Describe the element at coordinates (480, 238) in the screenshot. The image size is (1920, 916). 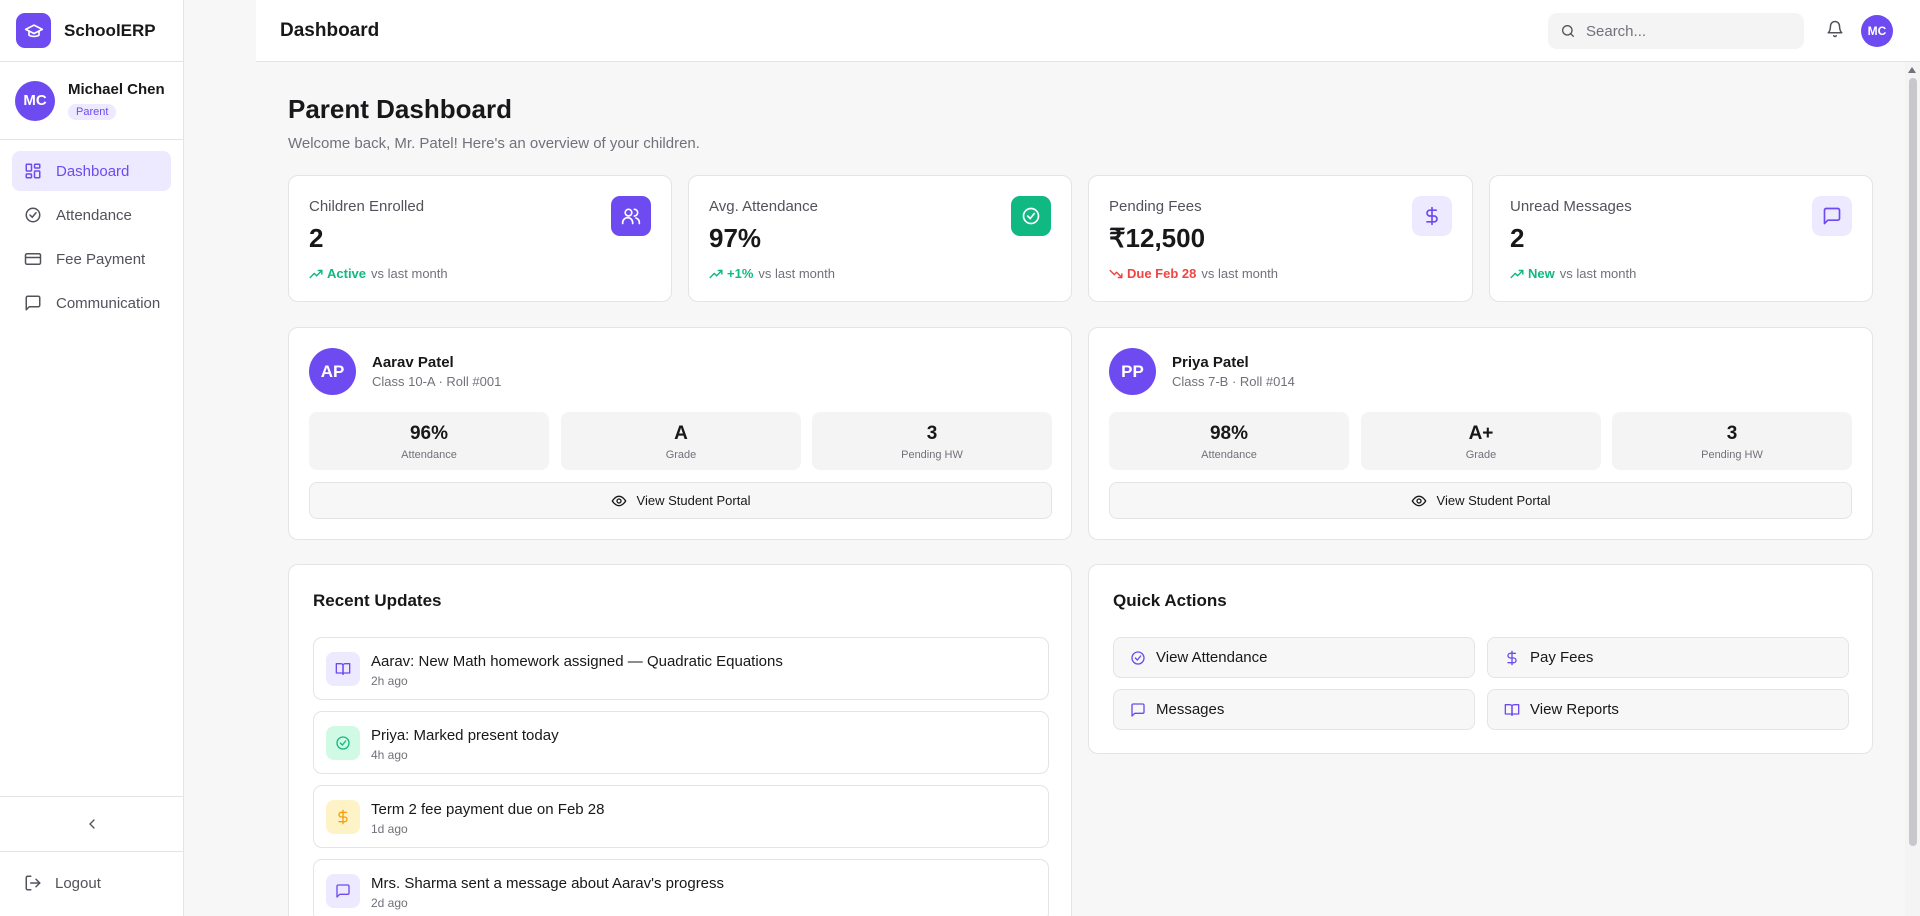
I see `stat-card-children-enrolled: Children Enrolled 2 Active vs last month` at that location.